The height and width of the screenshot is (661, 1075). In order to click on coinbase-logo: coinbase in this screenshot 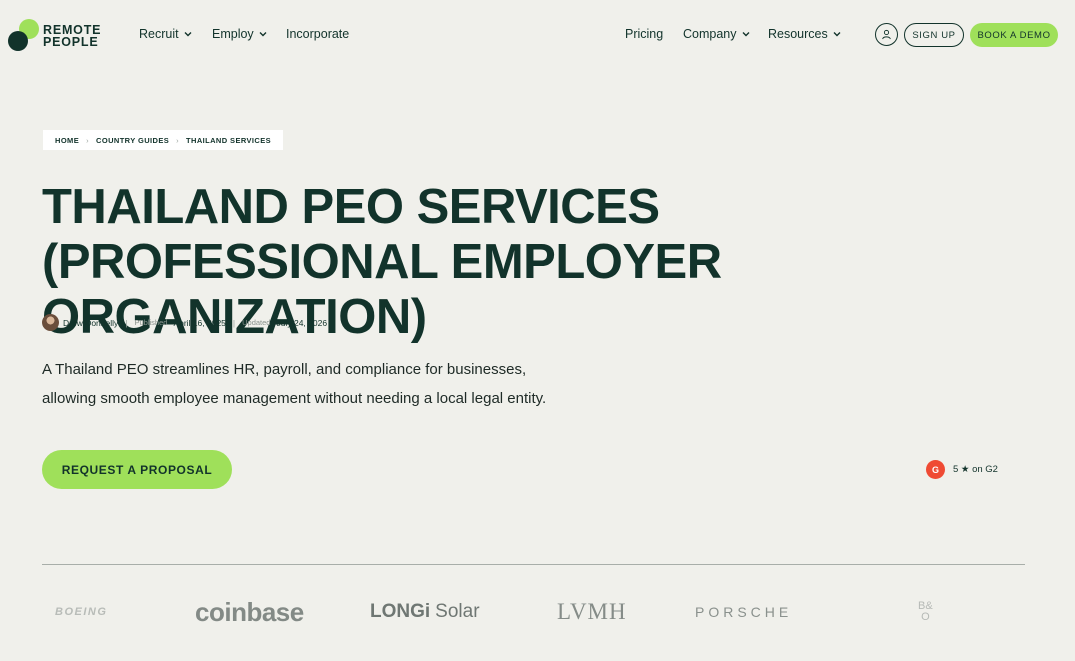, I will do `click(249, 612)`.